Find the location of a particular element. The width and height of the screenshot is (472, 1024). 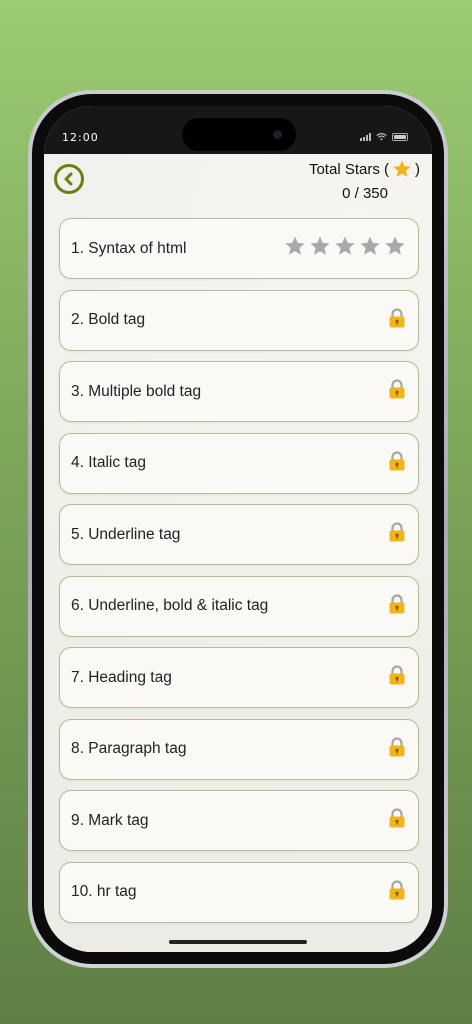

level-title: 2. Bold tag is located at coordinates (108, 319).